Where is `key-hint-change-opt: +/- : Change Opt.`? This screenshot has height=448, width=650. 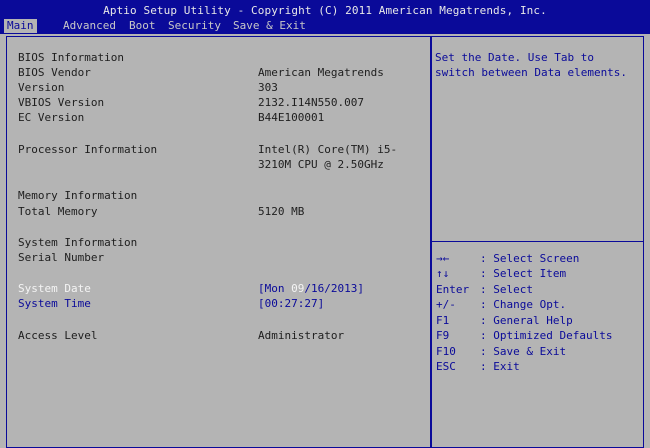
key-hint-change-opt: +/- : Change Opt. is located at coordinates (501, 304).